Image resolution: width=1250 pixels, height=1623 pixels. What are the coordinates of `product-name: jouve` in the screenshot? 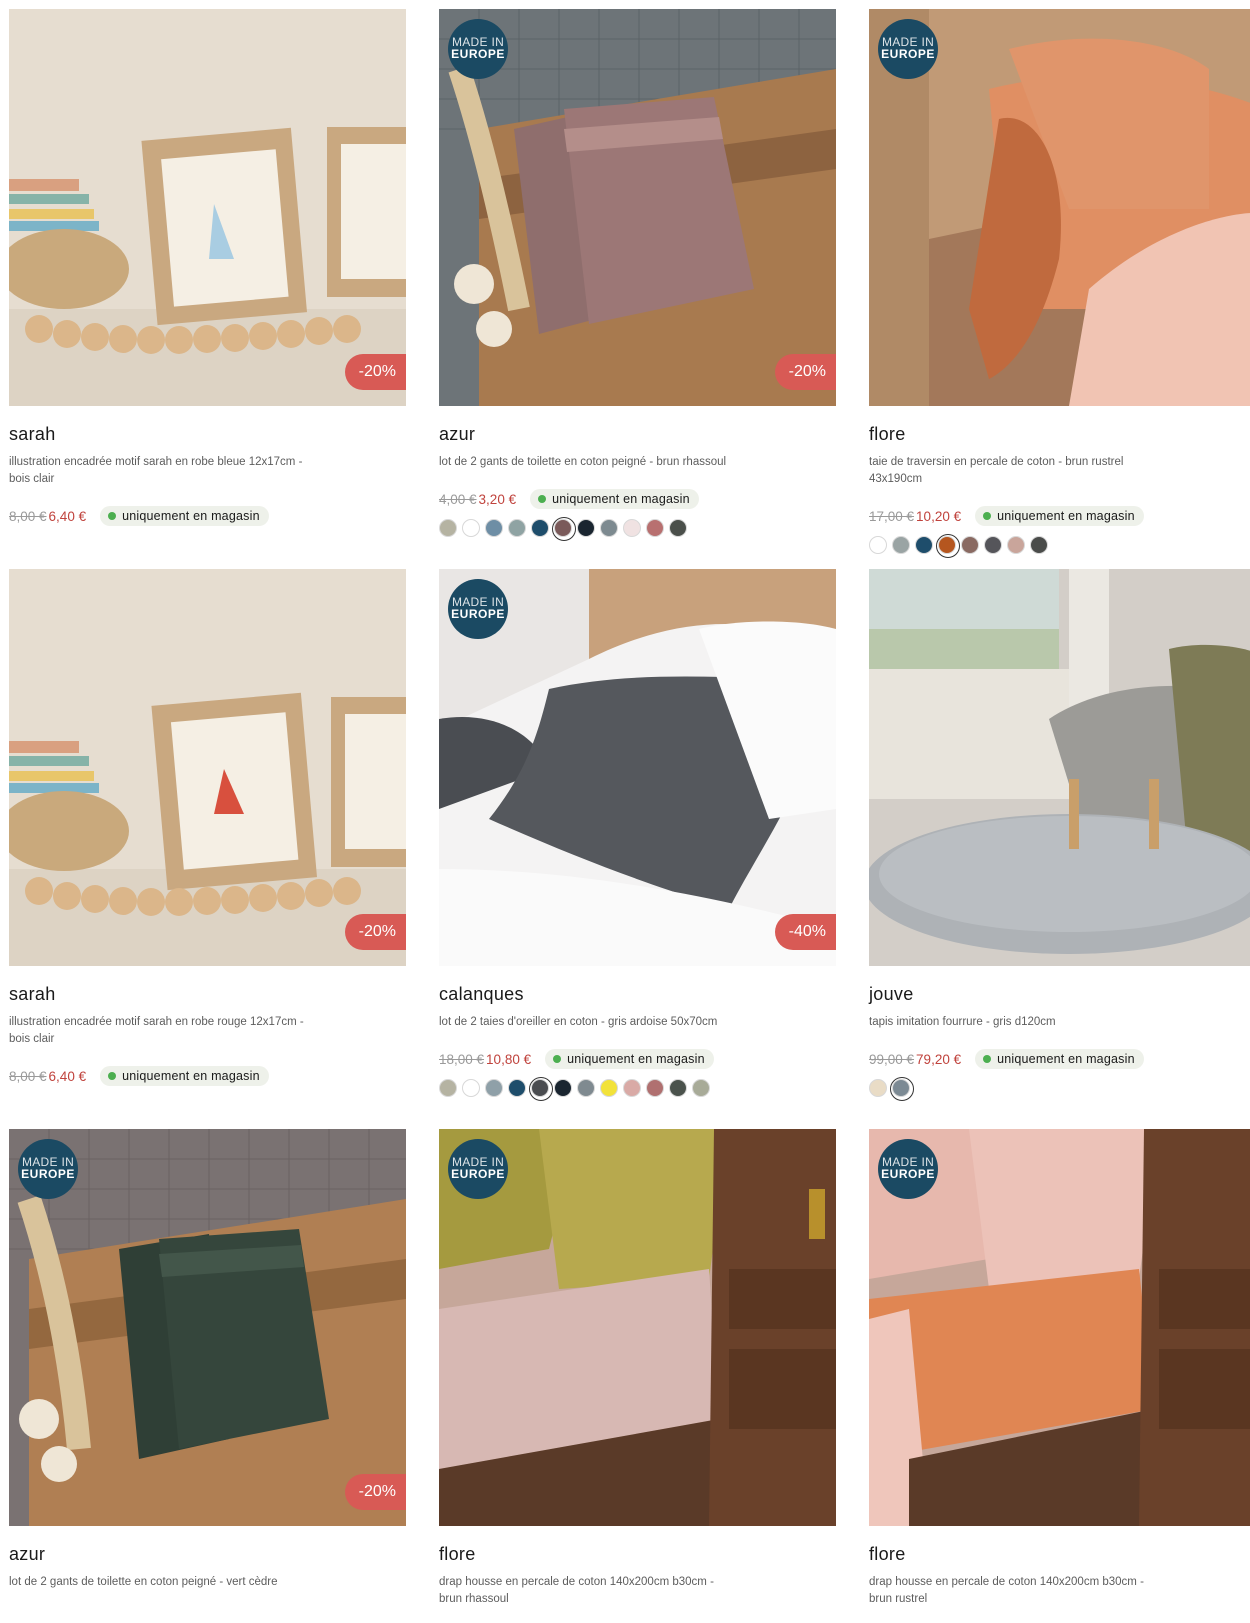 It's located at (1059, 996).